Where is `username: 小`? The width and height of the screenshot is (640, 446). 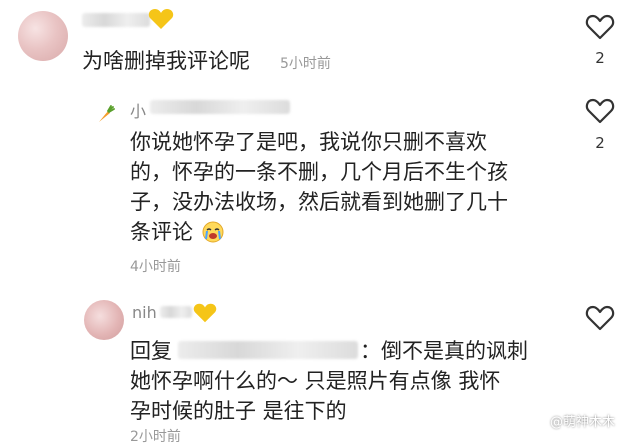
username: 小 is located at coordinates (138, 110).